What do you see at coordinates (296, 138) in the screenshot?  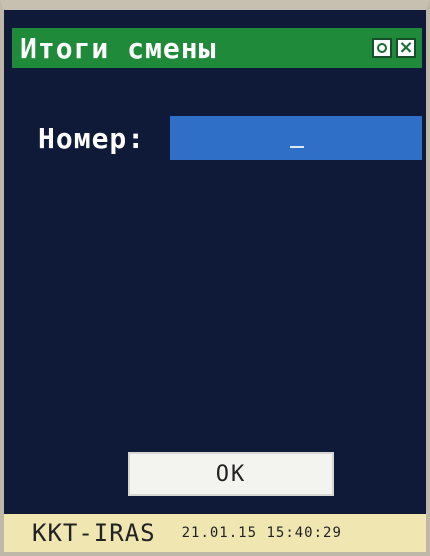 I see `number-input` at bounding box center [296, 138].